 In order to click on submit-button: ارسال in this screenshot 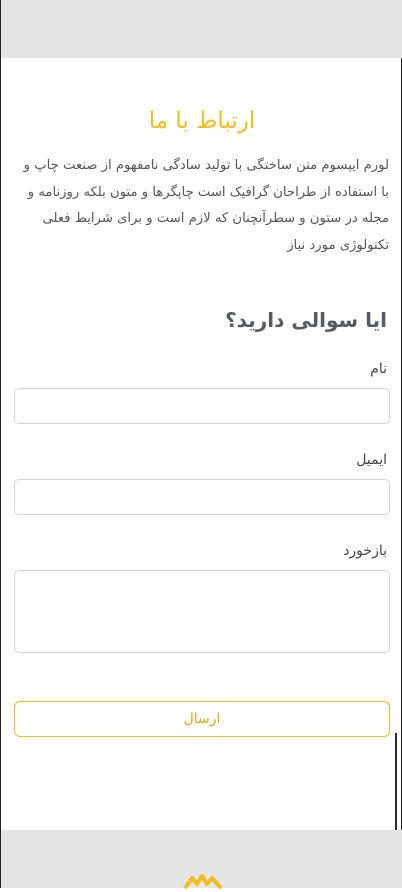, I will do `click(202, 719)`.